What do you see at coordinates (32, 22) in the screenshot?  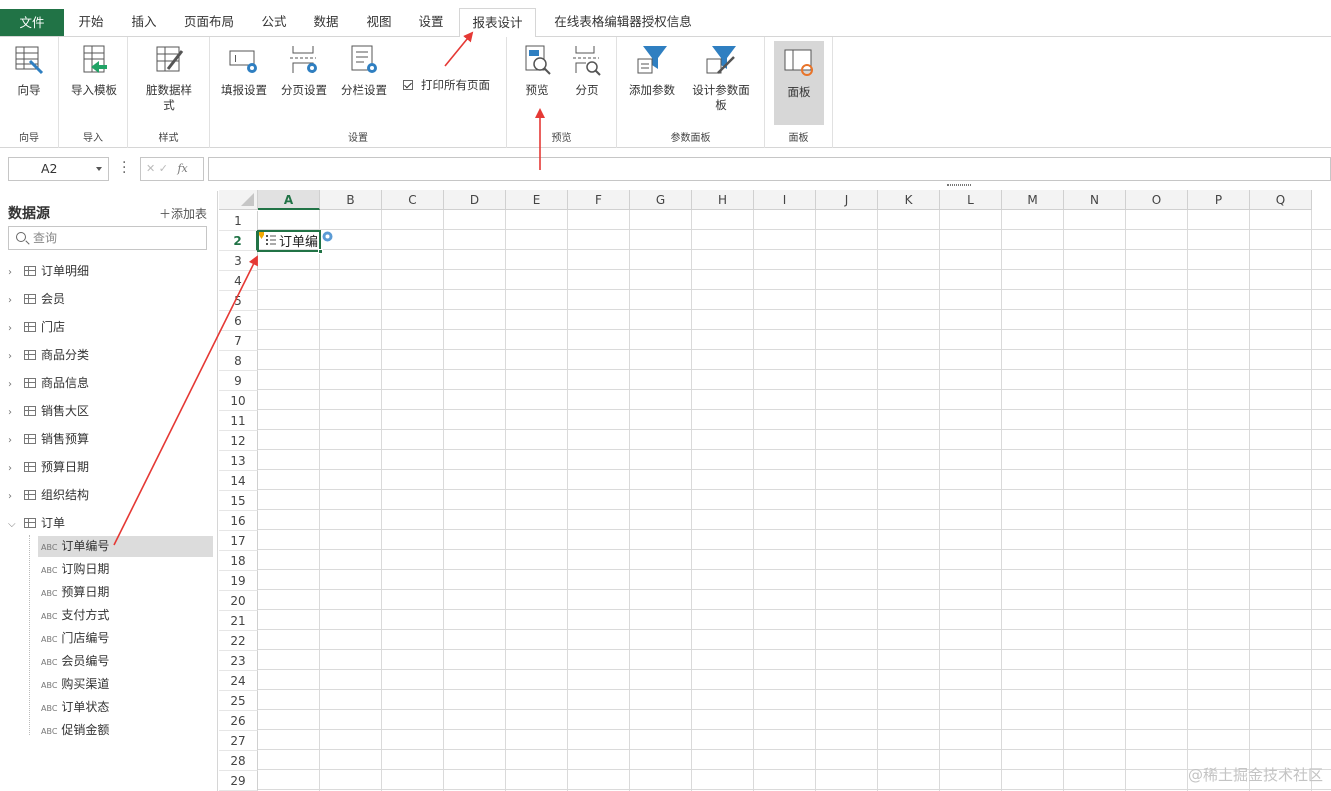 I see `tab-file: 文件` at bounding box center [32, 22].